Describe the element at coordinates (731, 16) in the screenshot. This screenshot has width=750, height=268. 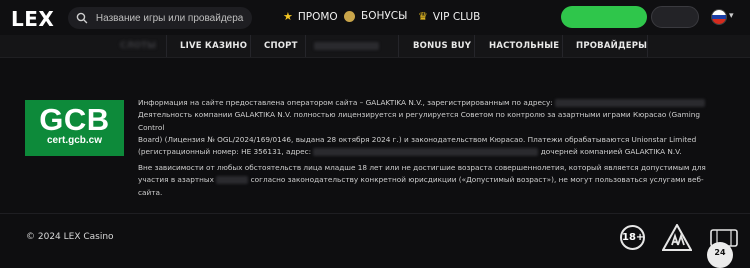
I see `chevron-down-icon: ▾` at that location.